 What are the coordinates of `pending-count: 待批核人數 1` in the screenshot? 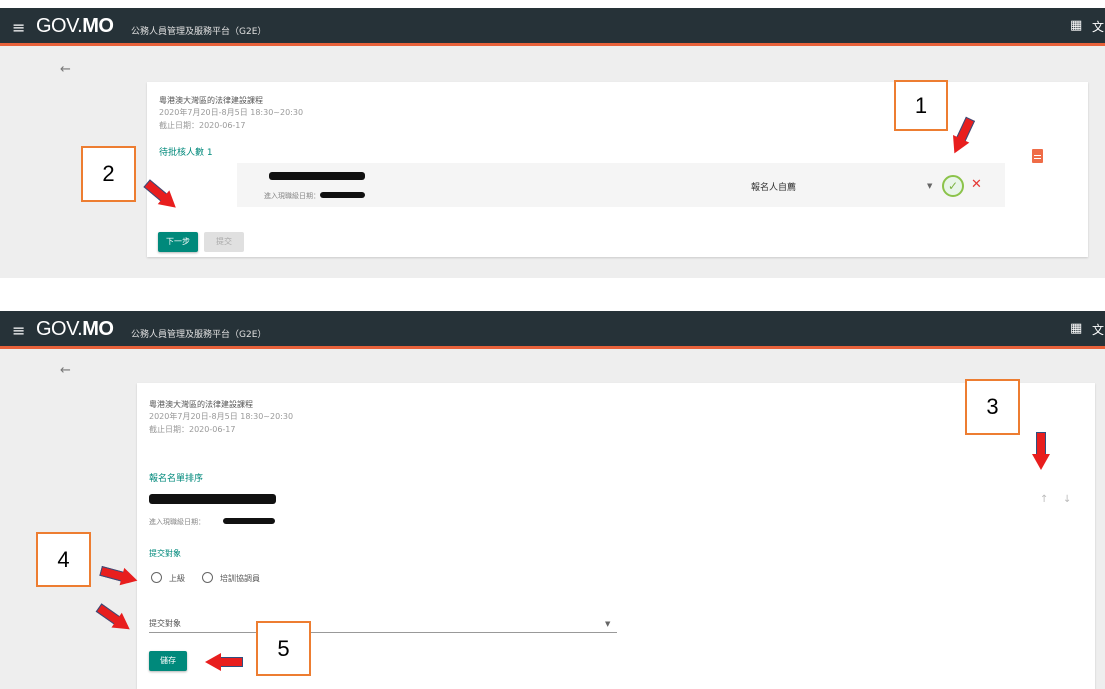 It's located at (186, 153).